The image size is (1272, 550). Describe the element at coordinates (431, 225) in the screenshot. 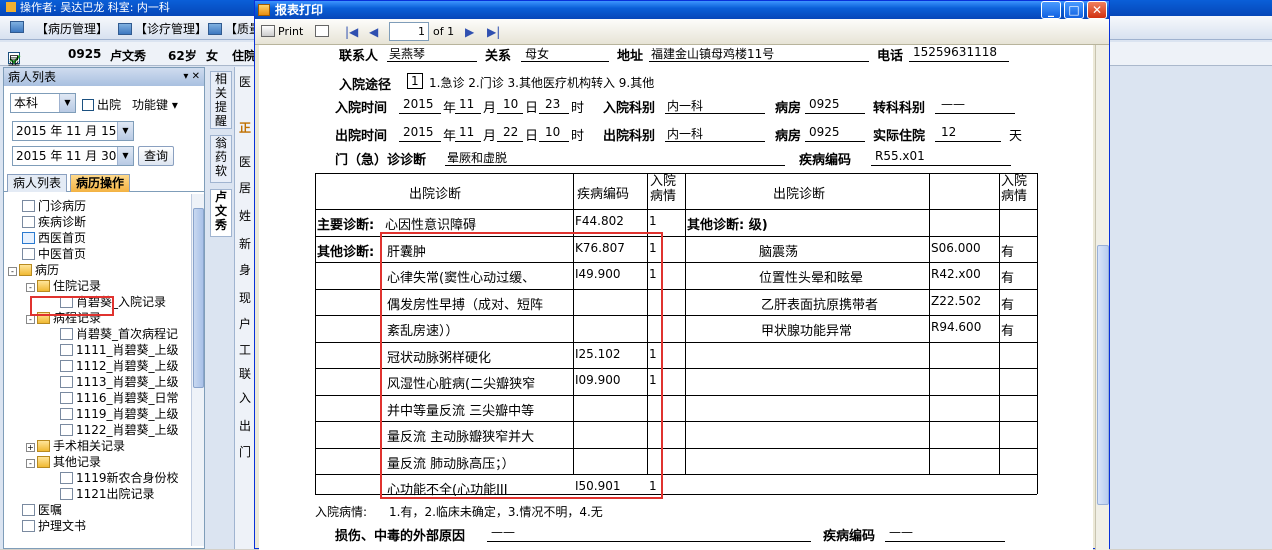

I see `main-diag: 心因性意识障碍` at that location.